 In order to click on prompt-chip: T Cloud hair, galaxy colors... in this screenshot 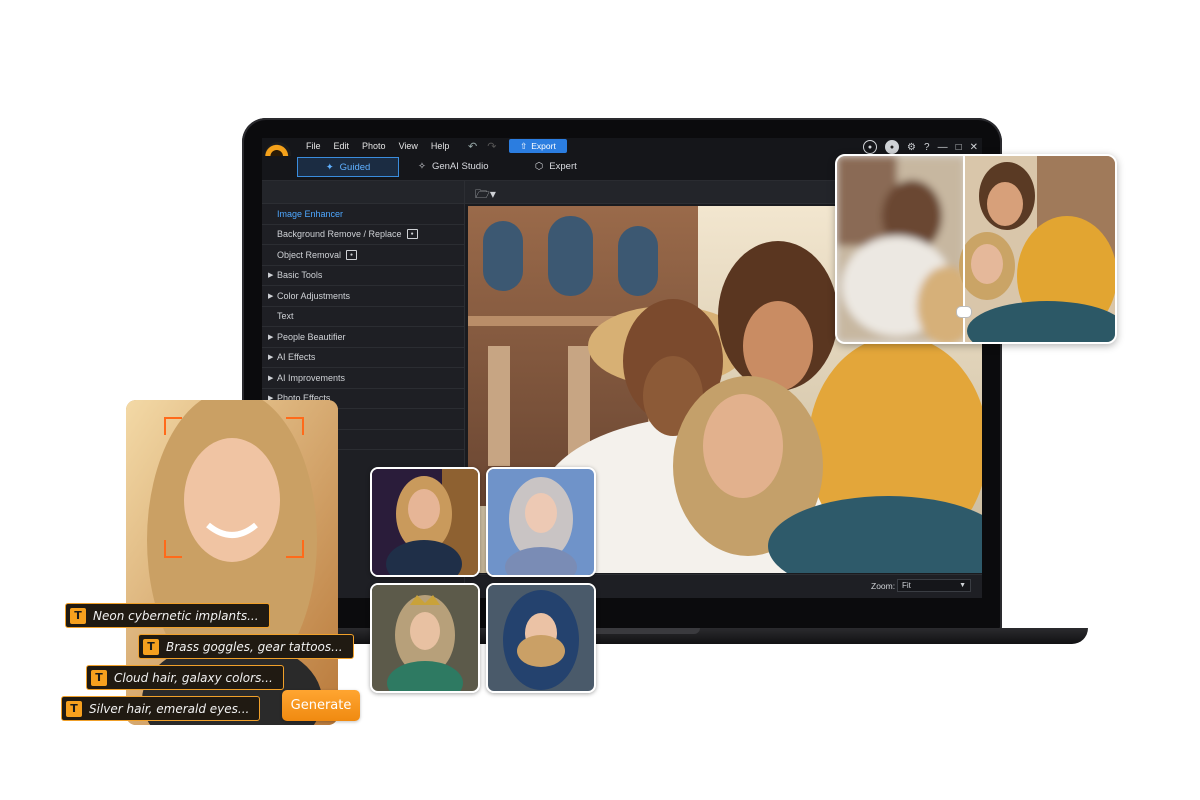, I will do `click(185, 677)`.